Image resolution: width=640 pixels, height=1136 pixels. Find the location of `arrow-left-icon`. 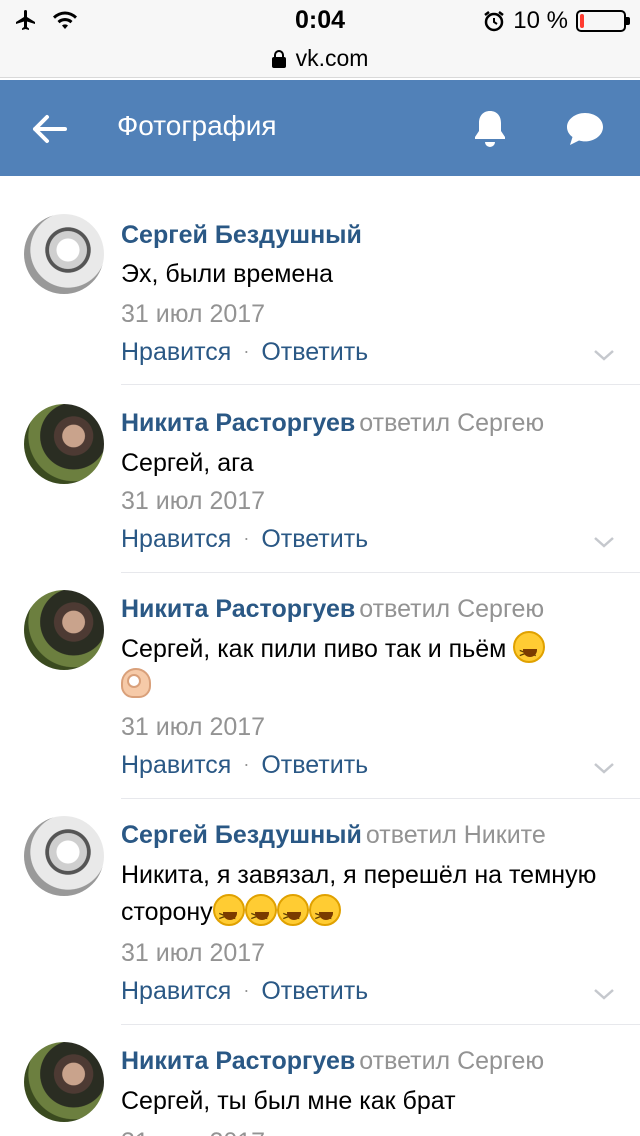

arrow-left-icon is located at coordinates (50, 129).